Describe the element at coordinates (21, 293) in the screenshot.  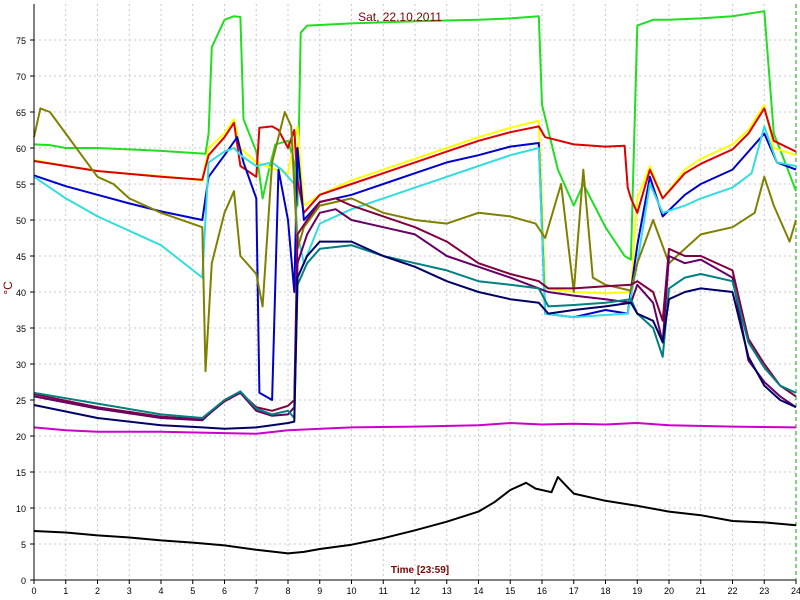
I see `y-tick-label: 40` at that location.